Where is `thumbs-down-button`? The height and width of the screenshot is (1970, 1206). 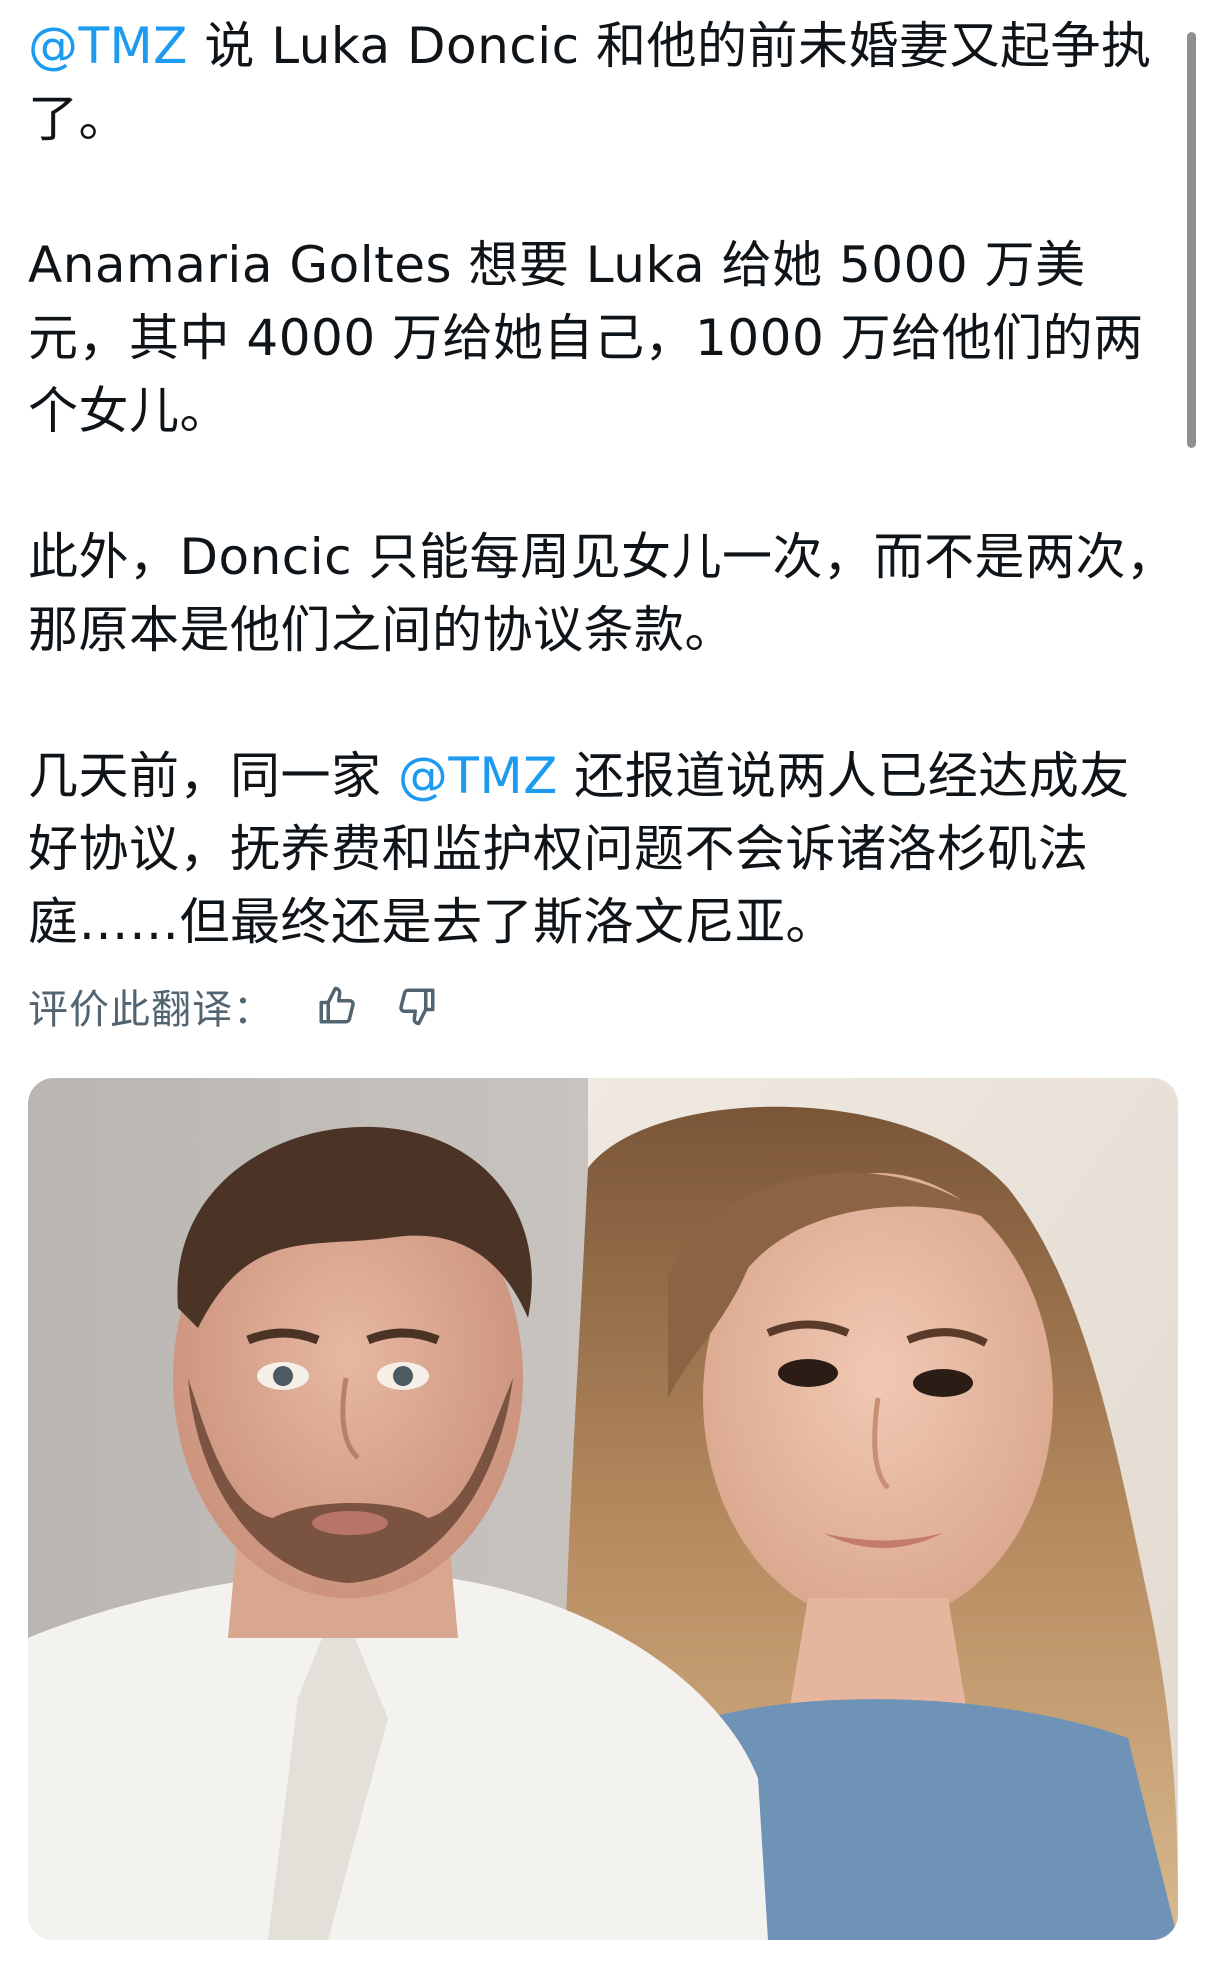 thumbs-down-button is located at coordinates (417, 1006).